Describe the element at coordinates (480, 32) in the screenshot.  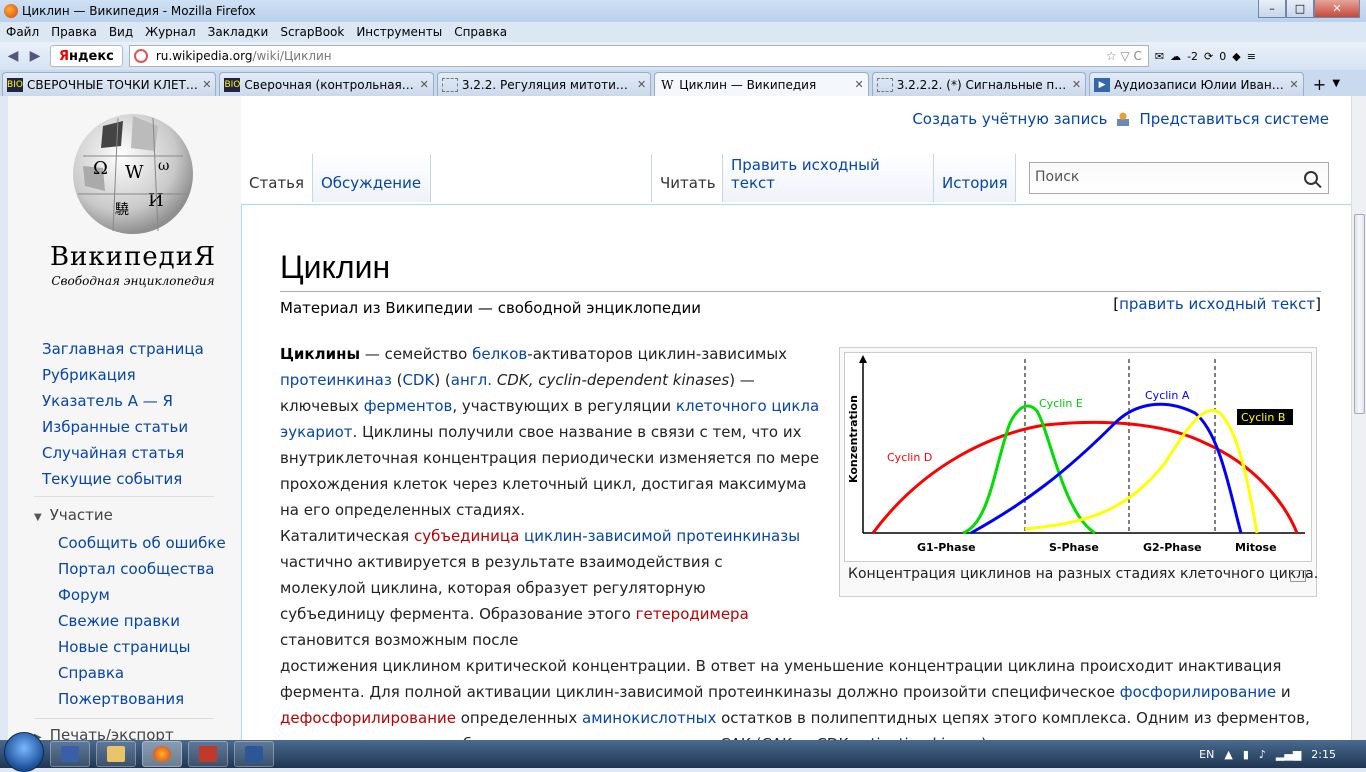
I see `menu-help: Справка` at that location.